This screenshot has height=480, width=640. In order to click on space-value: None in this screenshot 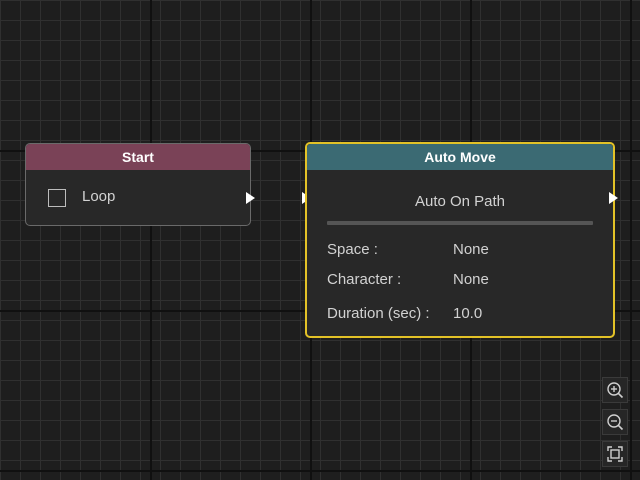, I will do `click(471, 249)`.